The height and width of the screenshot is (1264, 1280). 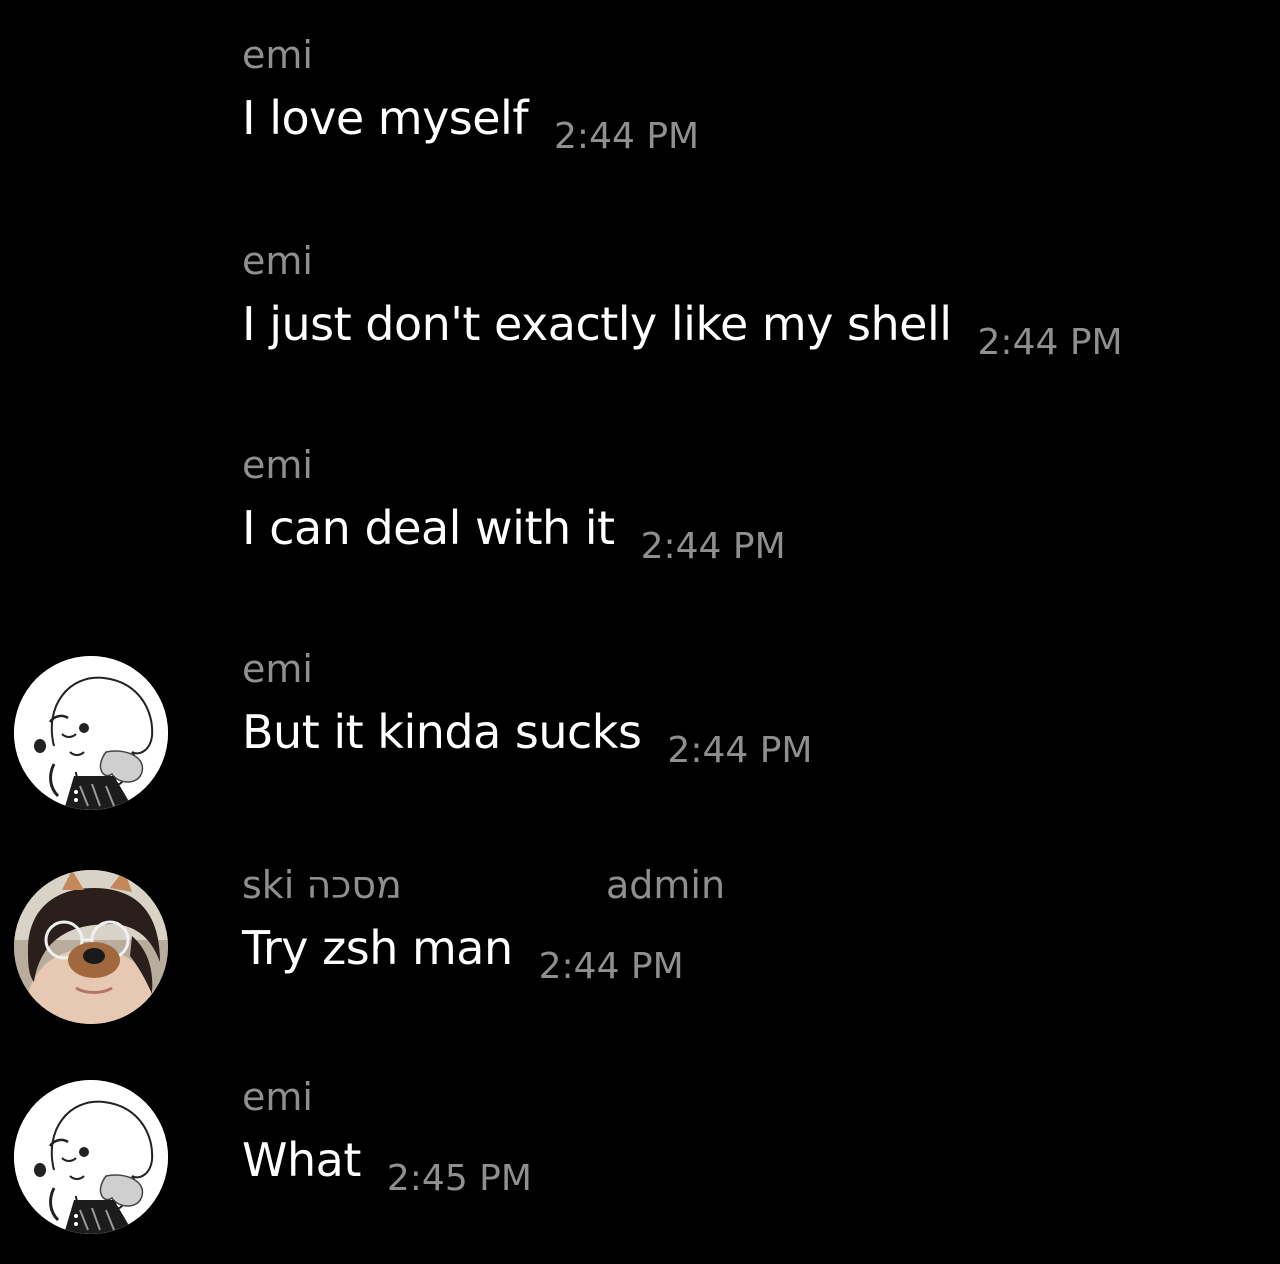 What do you see at coordinates (322, 885) in the screenshot?
I see `sender-name: ski מסכה` at bounding box center [322, 885].